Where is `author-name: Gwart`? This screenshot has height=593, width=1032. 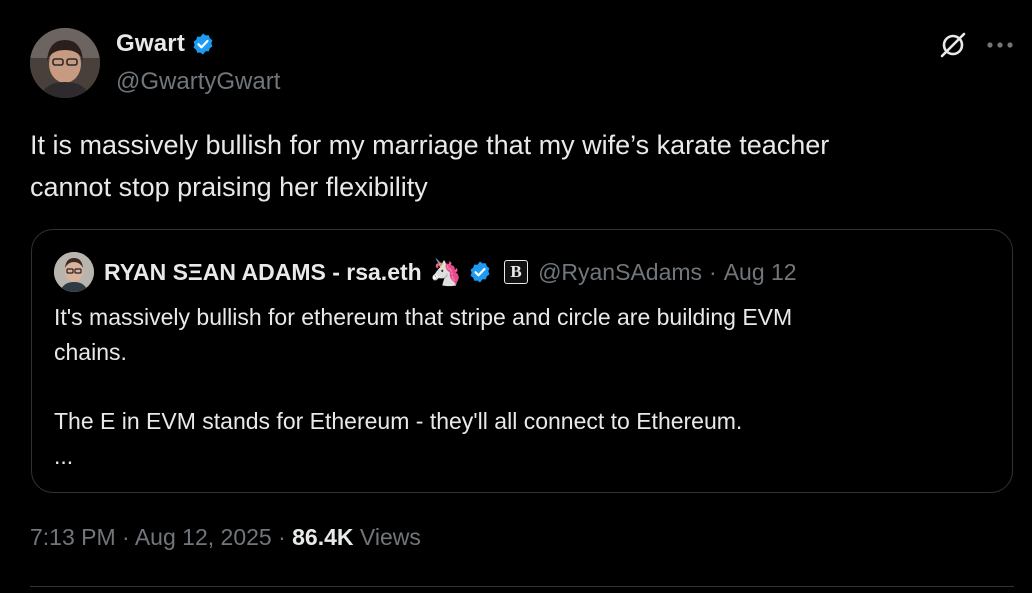
author-name: Gwart is located at coordinates (150, 44).